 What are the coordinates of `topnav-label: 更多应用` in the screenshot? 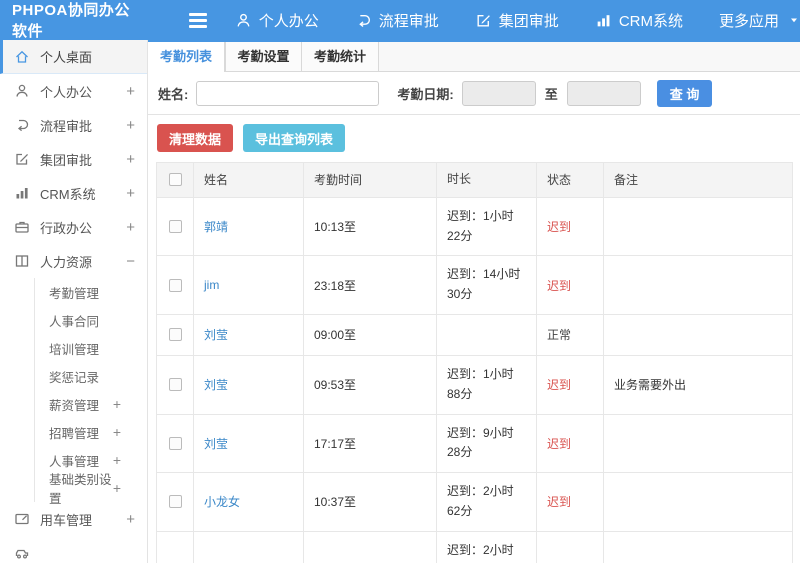 It's located at (748, 21).